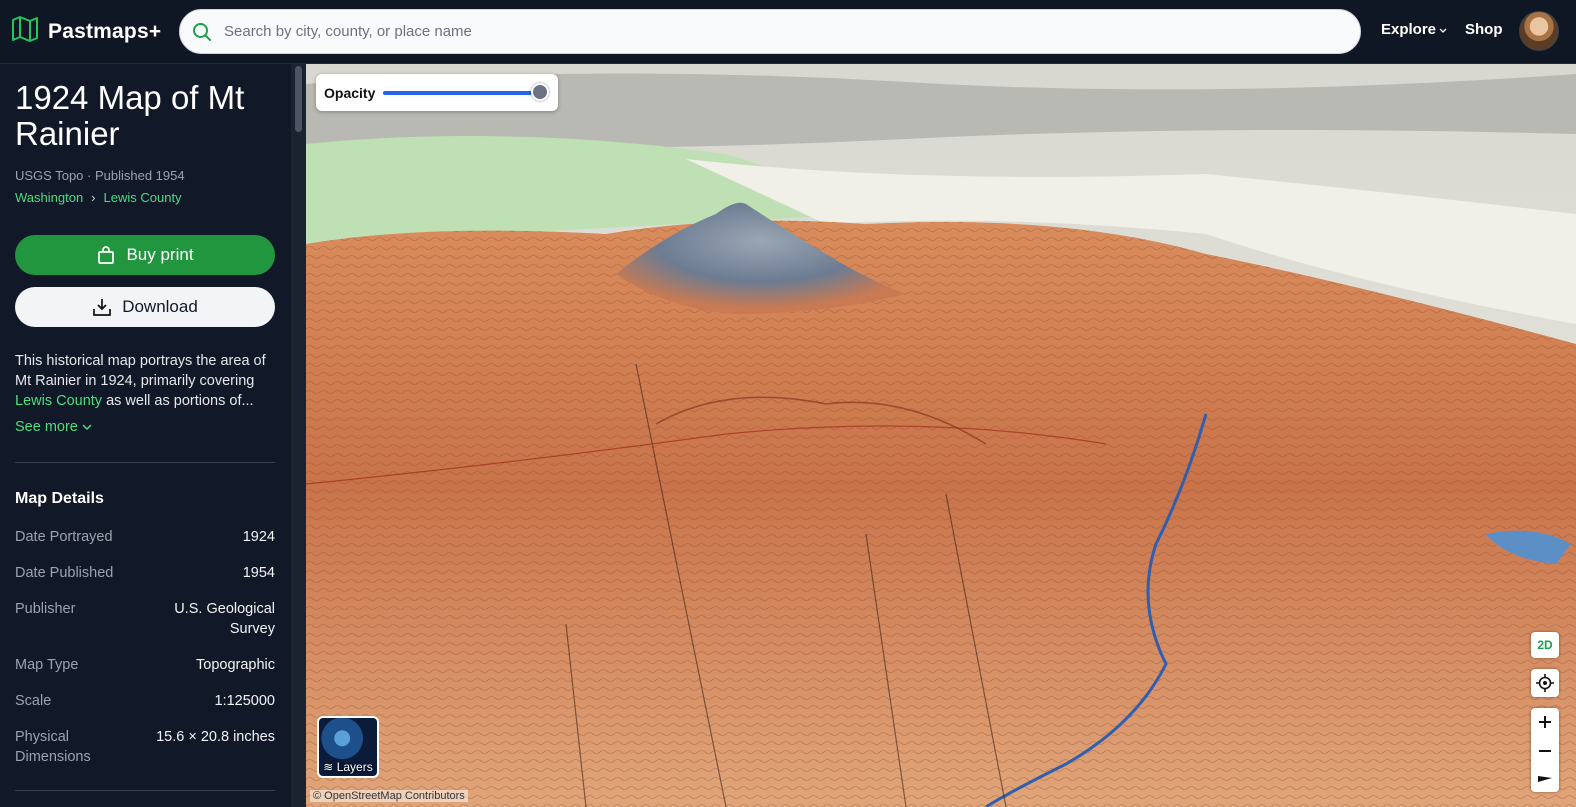 The width and height of the screenshot is (1576, 807). I want to click on map-attribution: © OpenStreetMap Contributors, so click(389, 796).